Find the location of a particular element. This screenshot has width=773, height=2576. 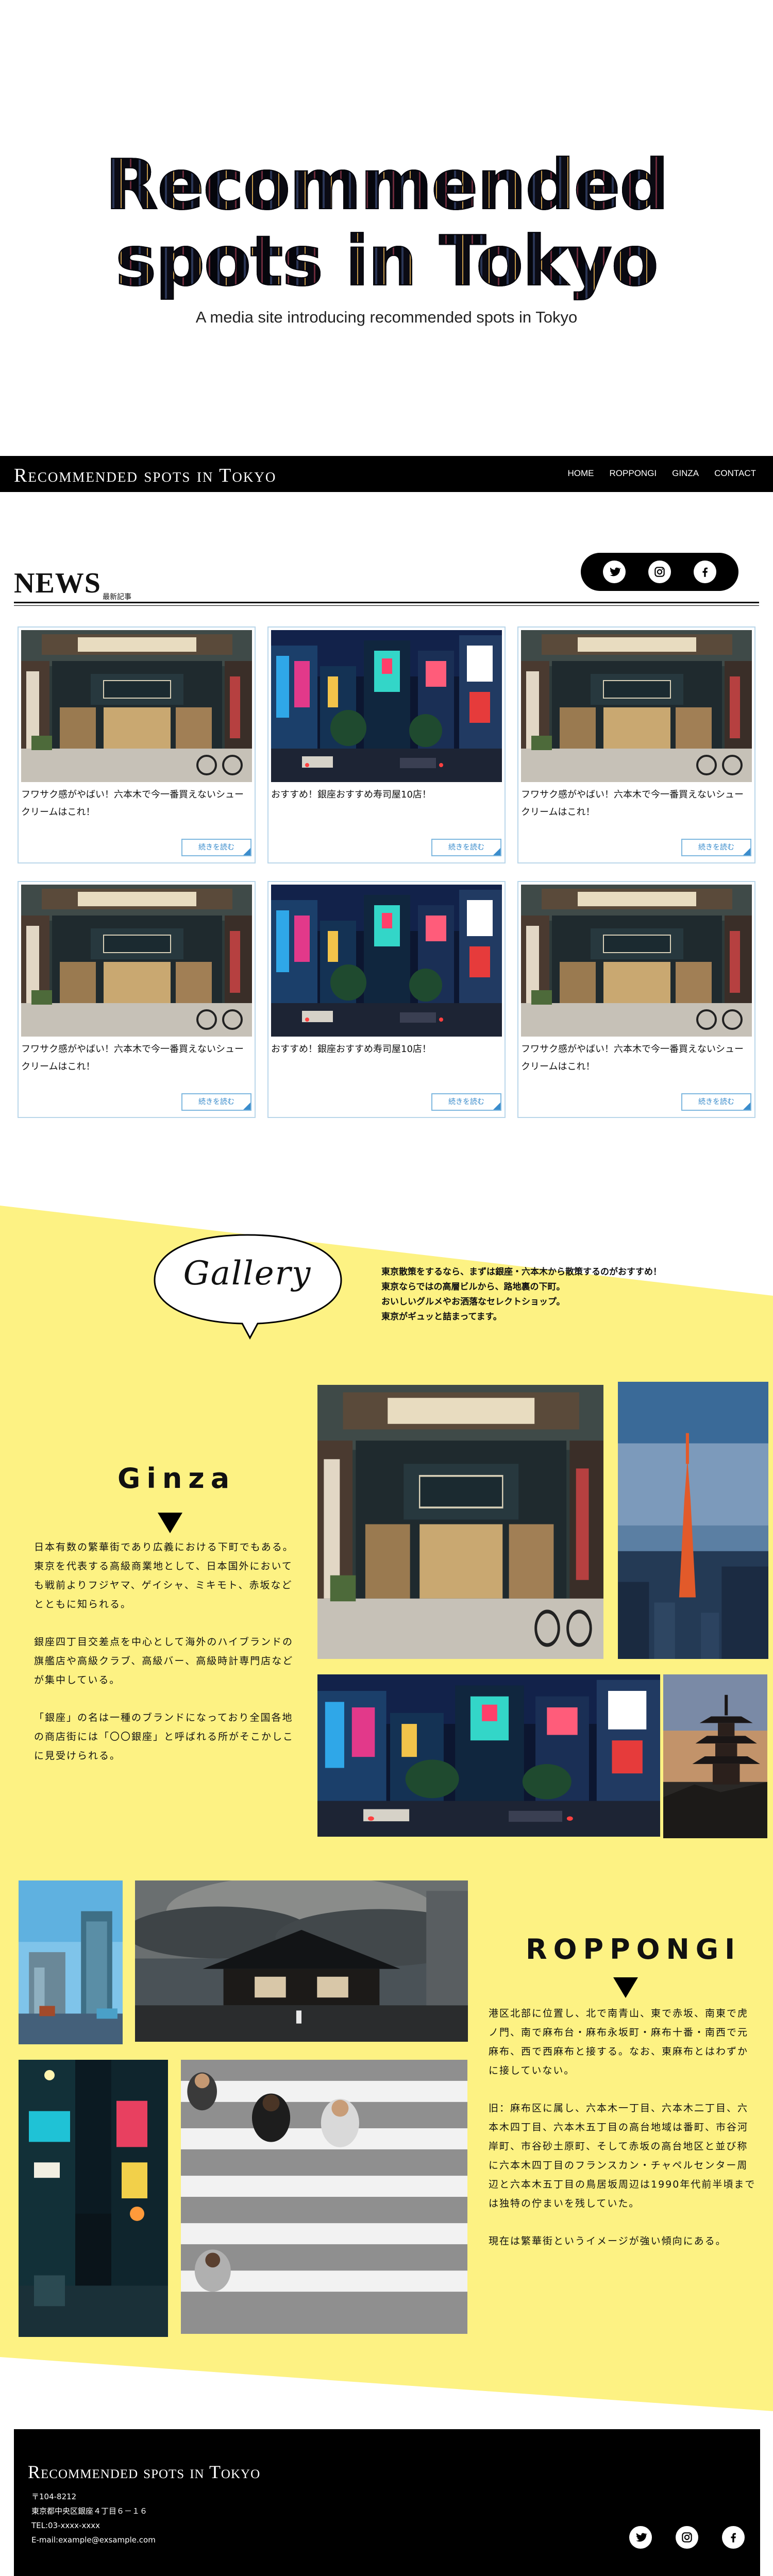

news-divider is located at coordinates (386, 602).